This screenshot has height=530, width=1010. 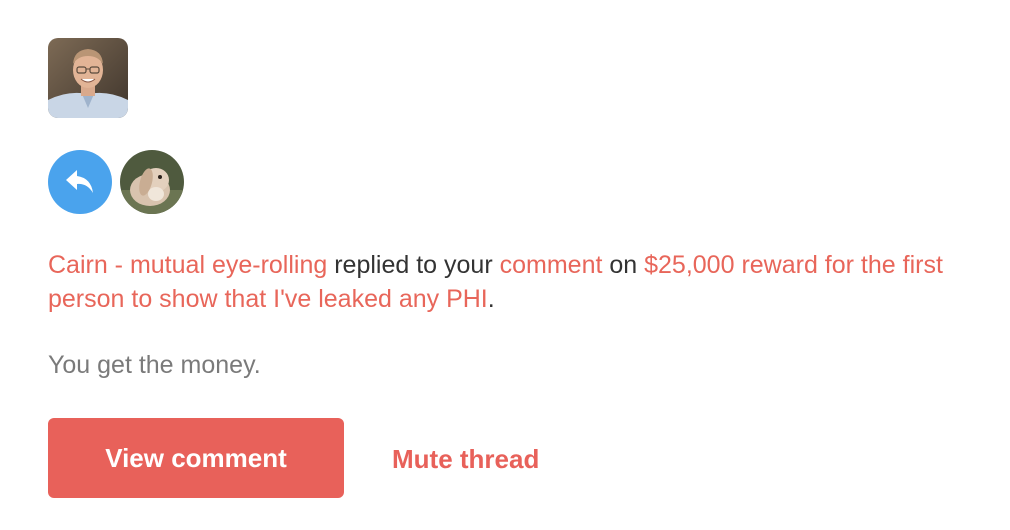 What do you see at coordinates (623, 265) in the screenshot?
I see `on-text: on` at bounding box center [623, 265].